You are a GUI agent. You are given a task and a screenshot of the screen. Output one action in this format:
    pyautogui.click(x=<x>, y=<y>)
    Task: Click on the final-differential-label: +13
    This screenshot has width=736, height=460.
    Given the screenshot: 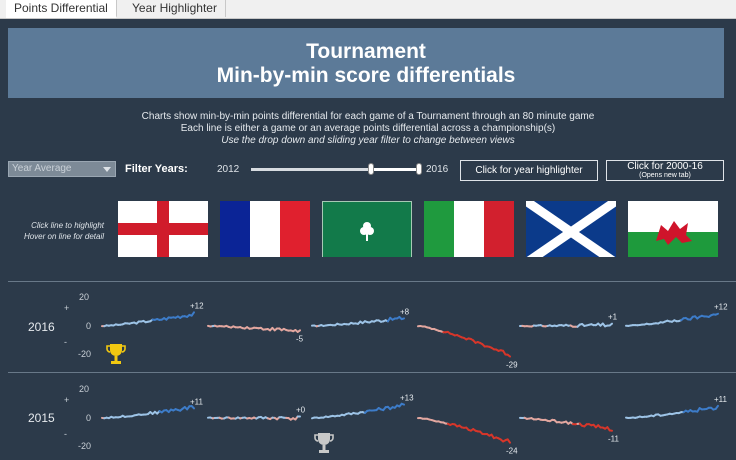 What is the action you would take?
    pyautogui.click(x=407, y=398)
    